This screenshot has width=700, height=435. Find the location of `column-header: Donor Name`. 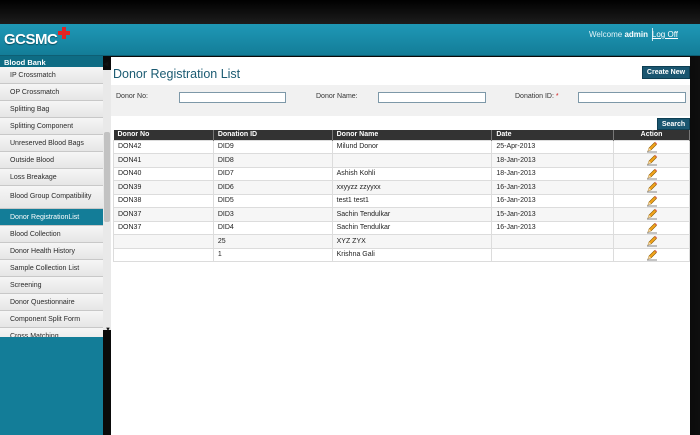

column-header: Donor Name is located at coordinates (412, 135).